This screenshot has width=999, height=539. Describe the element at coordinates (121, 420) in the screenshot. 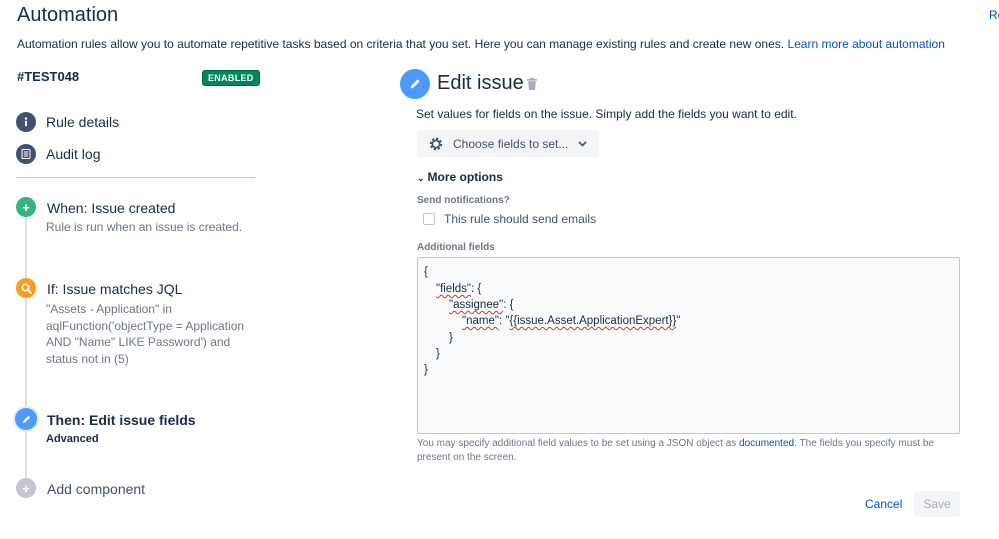

I see `action-step-title: Then: Edit issue fields` at that location.